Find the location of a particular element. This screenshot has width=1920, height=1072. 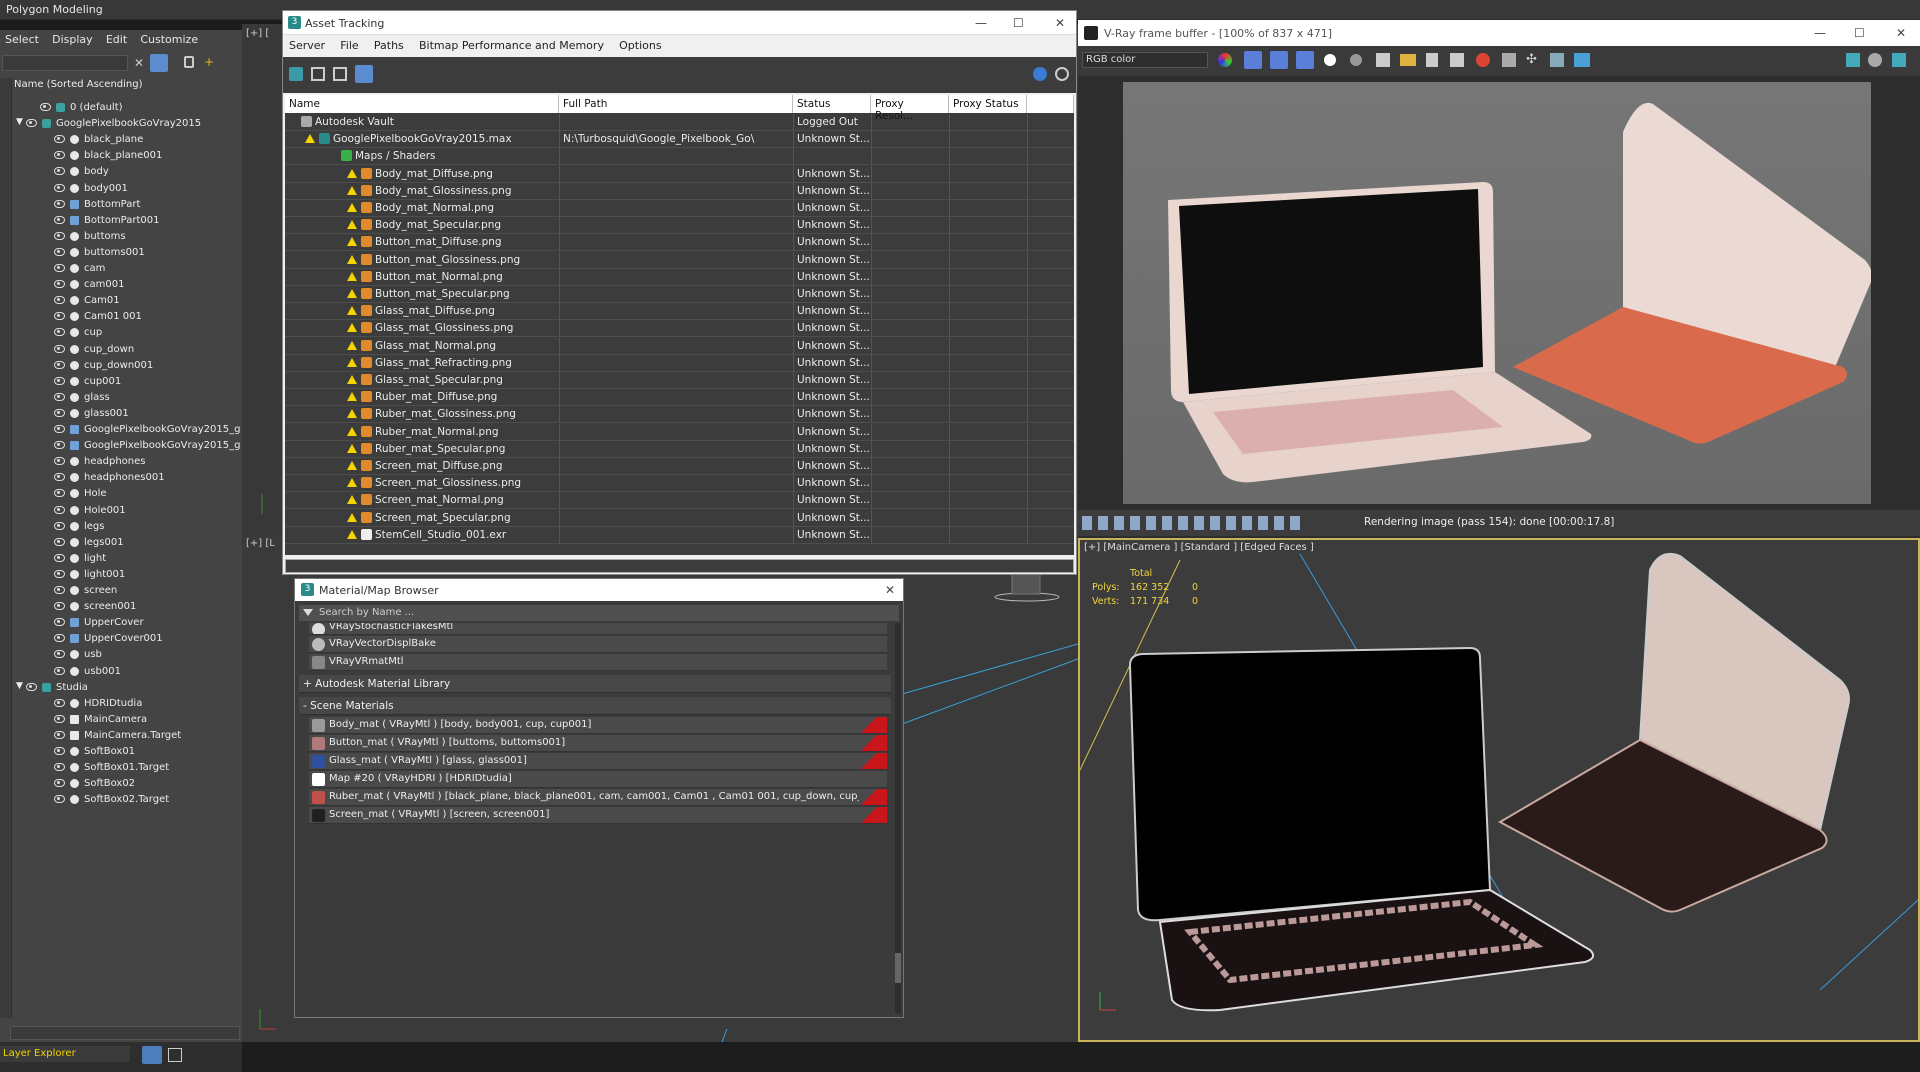

clipboard-icon is located at coordinates (1432, 60).